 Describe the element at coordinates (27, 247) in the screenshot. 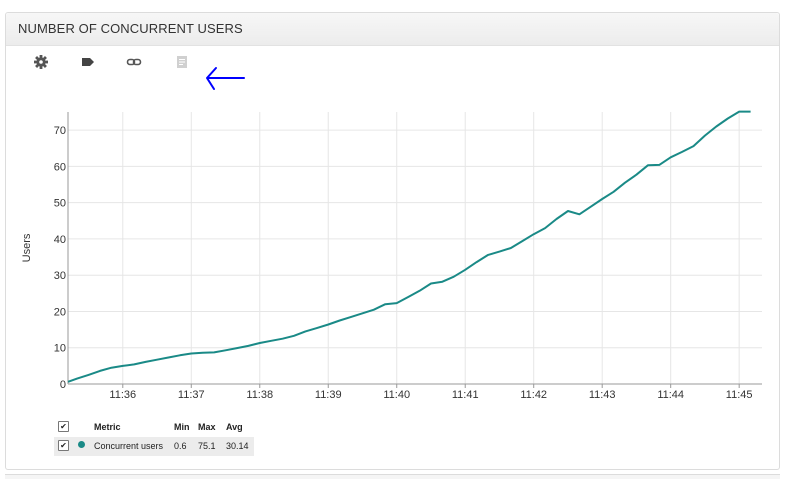

I see `y-axis-label: Users` at that location.